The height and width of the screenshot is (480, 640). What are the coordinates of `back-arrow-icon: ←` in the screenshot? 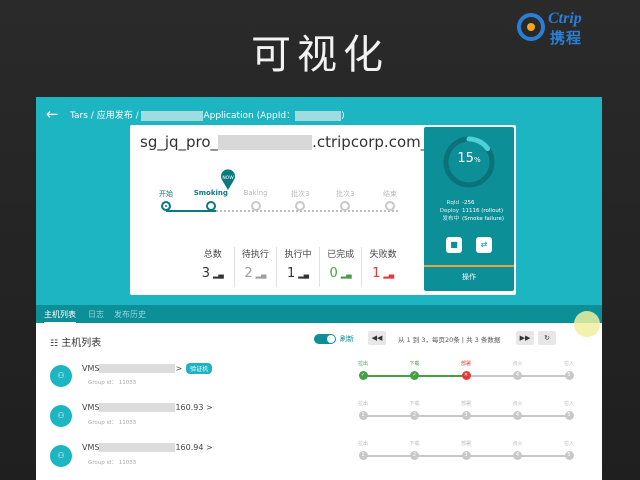 It's located at (52, 114).